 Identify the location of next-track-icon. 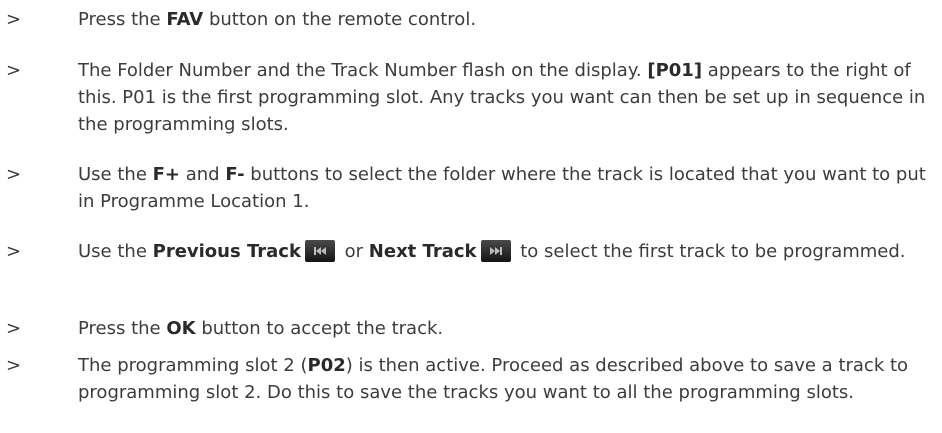
(495, 251).